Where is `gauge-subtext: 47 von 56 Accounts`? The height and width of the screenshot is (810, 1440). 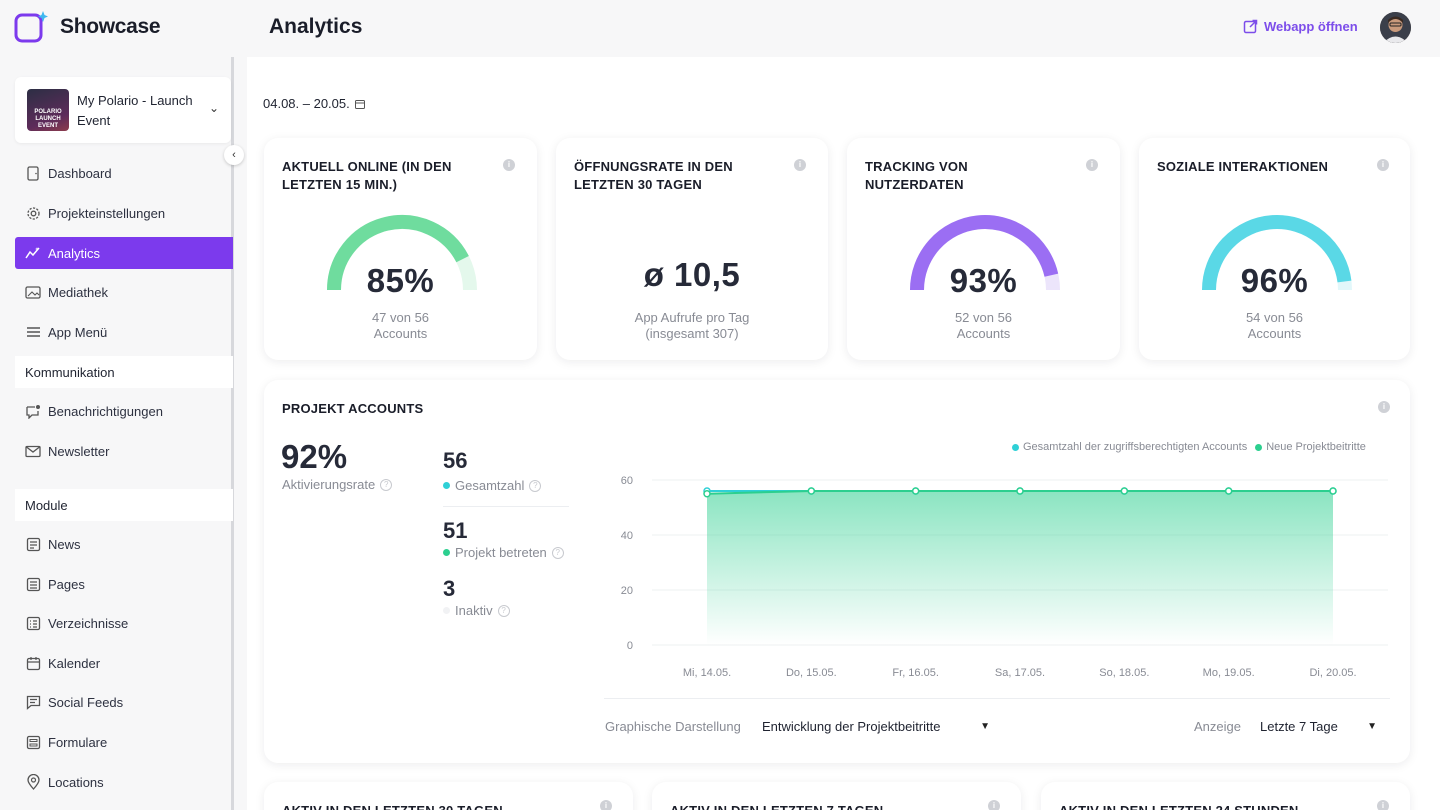
gauge-subtext: 47 von 56 Accounts is located at coordinates (400, 325).